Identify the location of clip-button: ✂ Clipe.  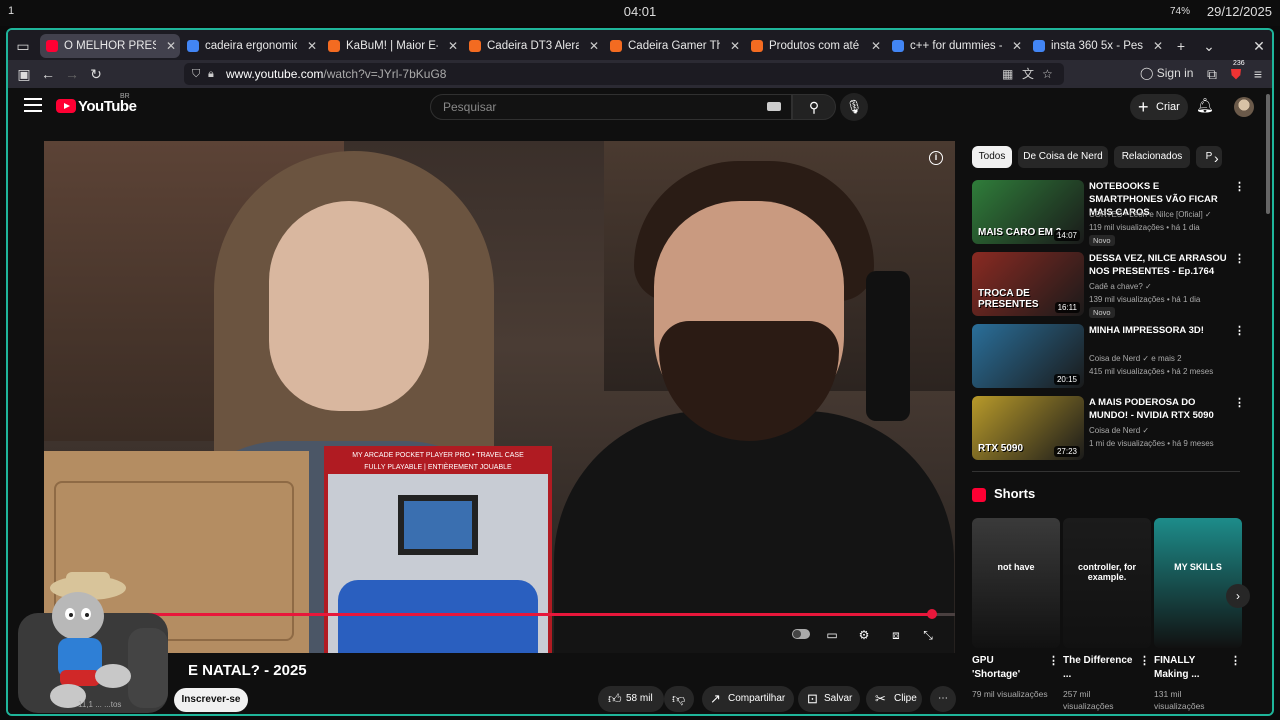
(894, 699).